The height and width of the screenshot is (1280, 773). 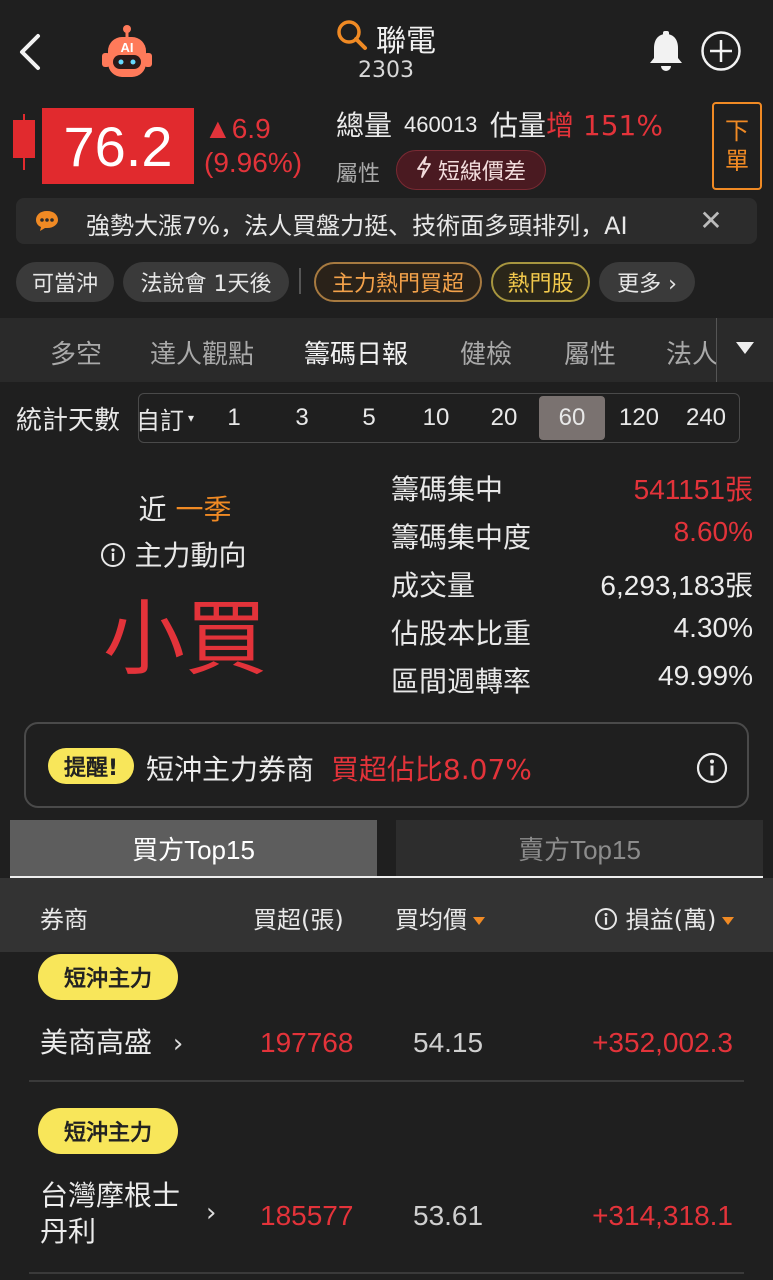 I want to click on order-button-line-1: 下, so click(x=737, y=131).